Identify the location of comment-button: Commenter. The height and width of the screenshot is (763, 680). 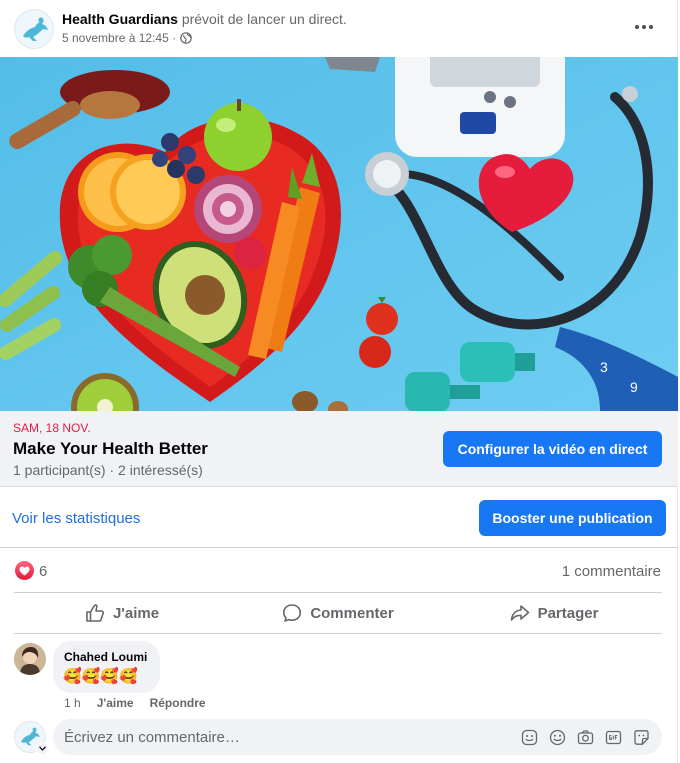
(338, 613).